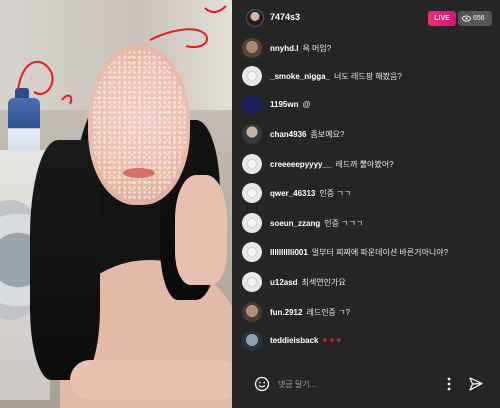  I want to click on comment-item: creeeeepyyyy__ 레드꺼 뿔아봤어?, so click(369, 164).